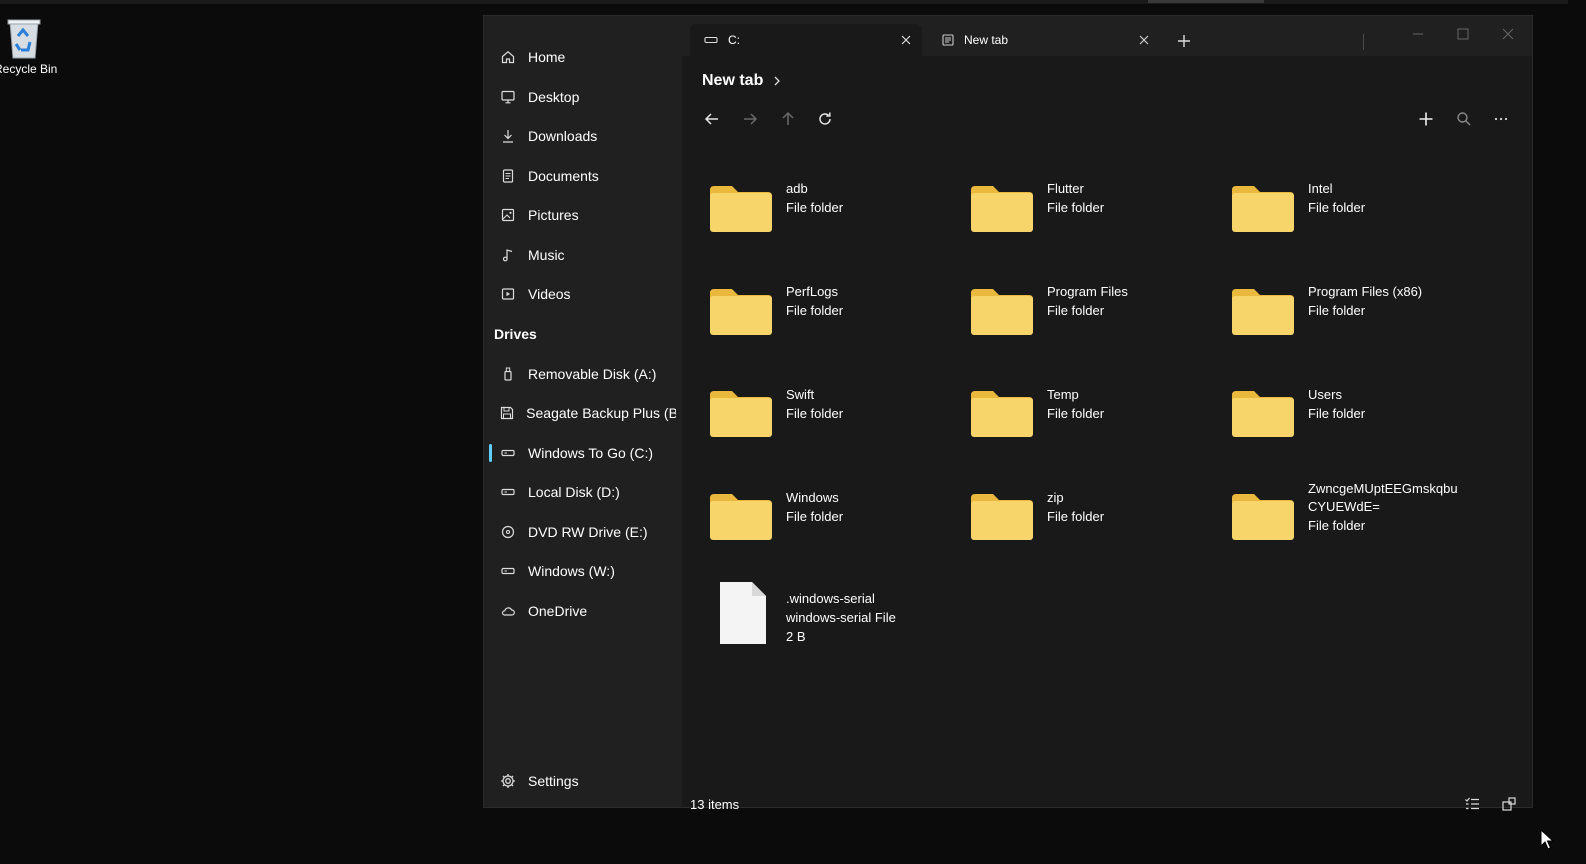  I want to click on item-name: Windows, so click(812, 497).